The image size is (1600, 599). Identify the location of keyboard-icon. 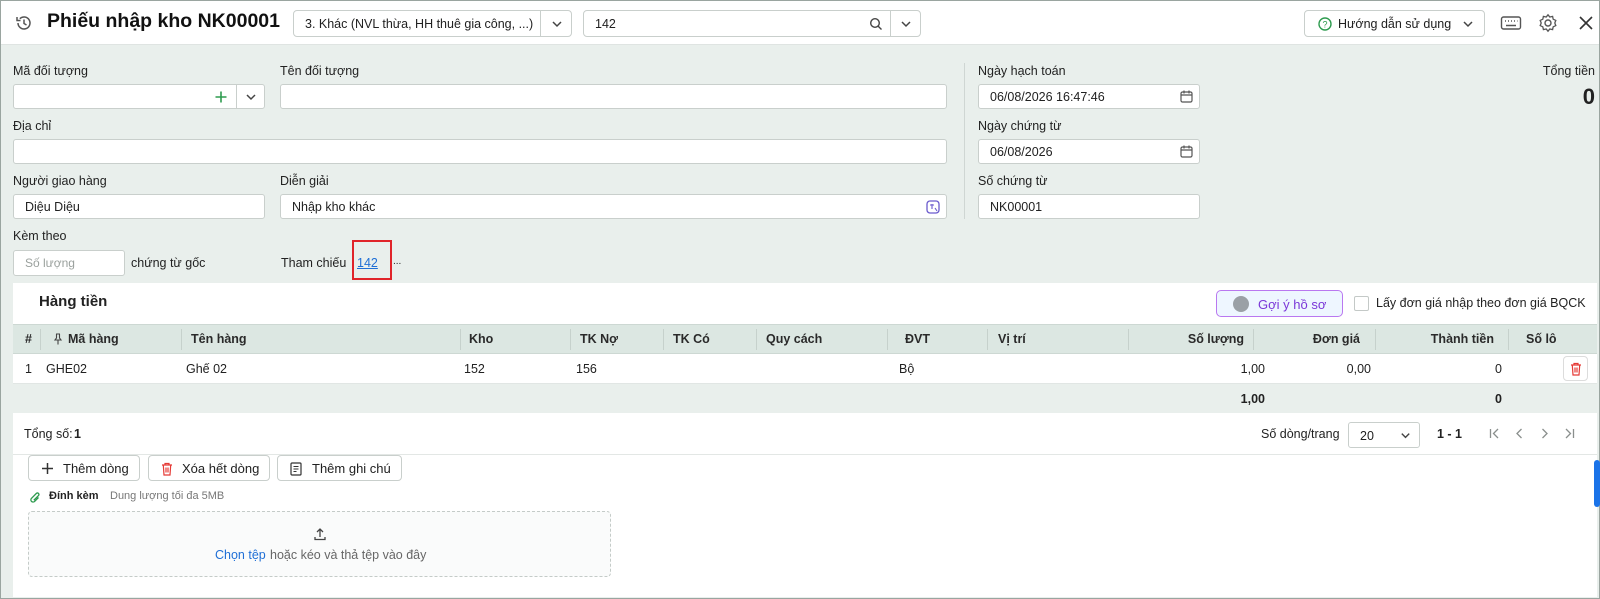
(1511, 23).